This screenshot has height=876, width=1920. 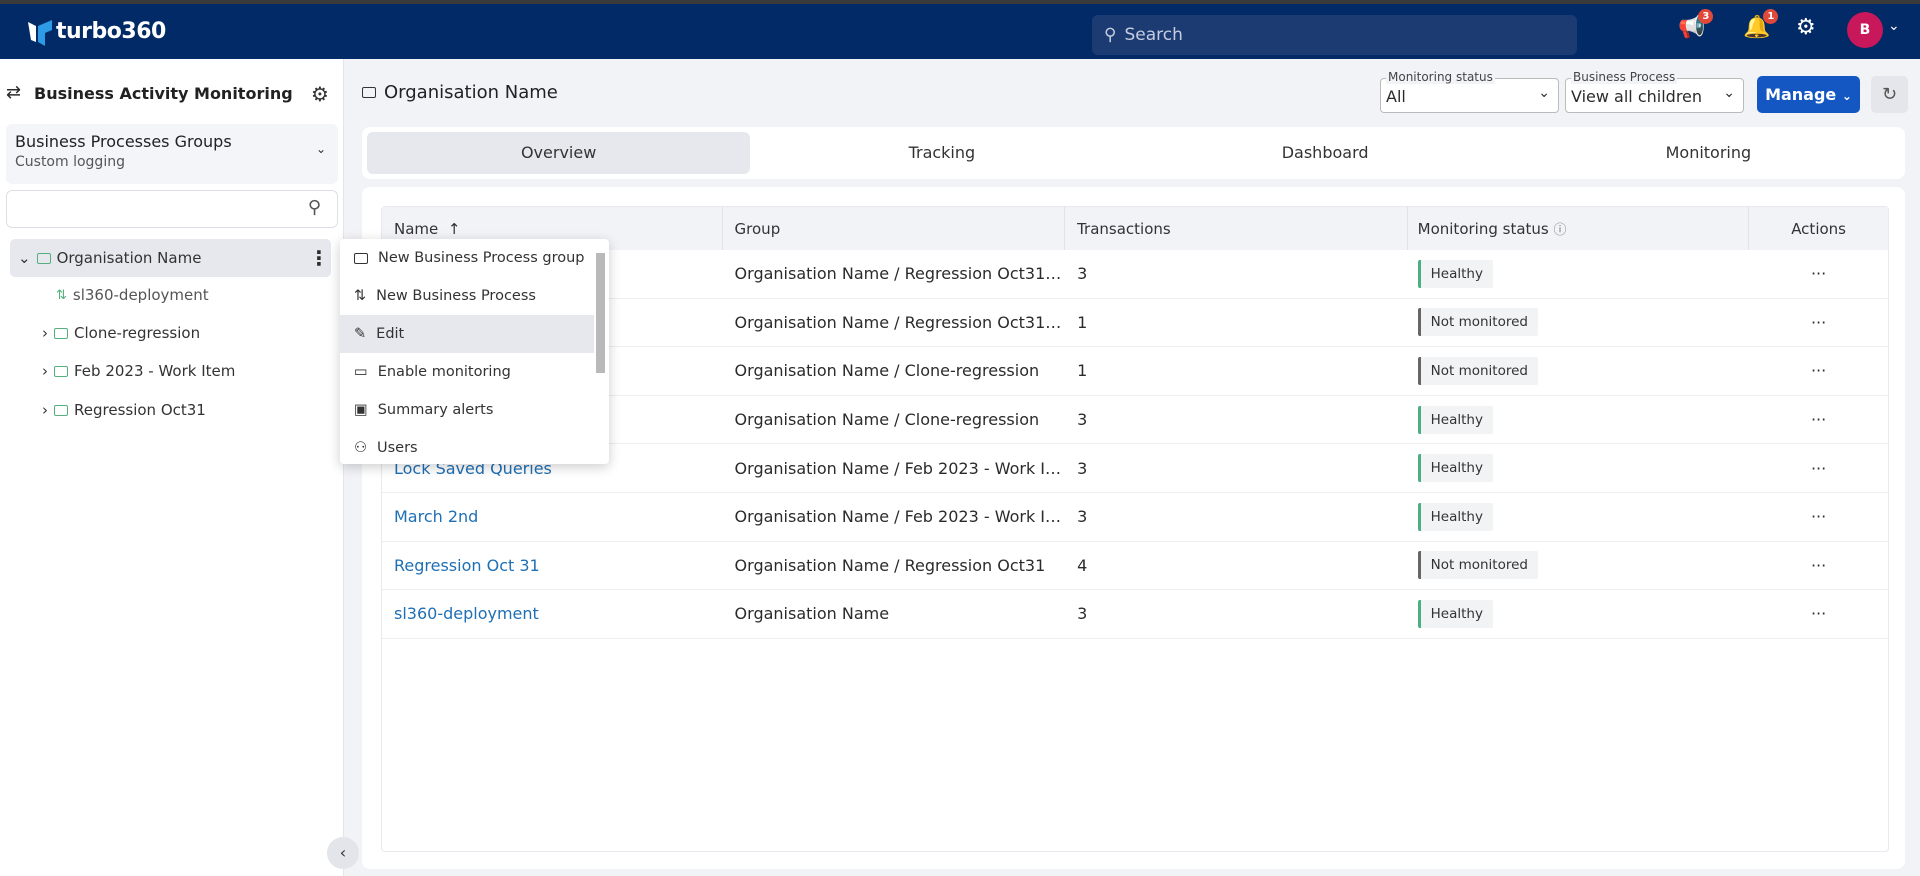 What do you see at coordinates (1325, 153) in the screenshot?
I see `tab-dashboard: Dashboard` at bounding box center [1325, 153].